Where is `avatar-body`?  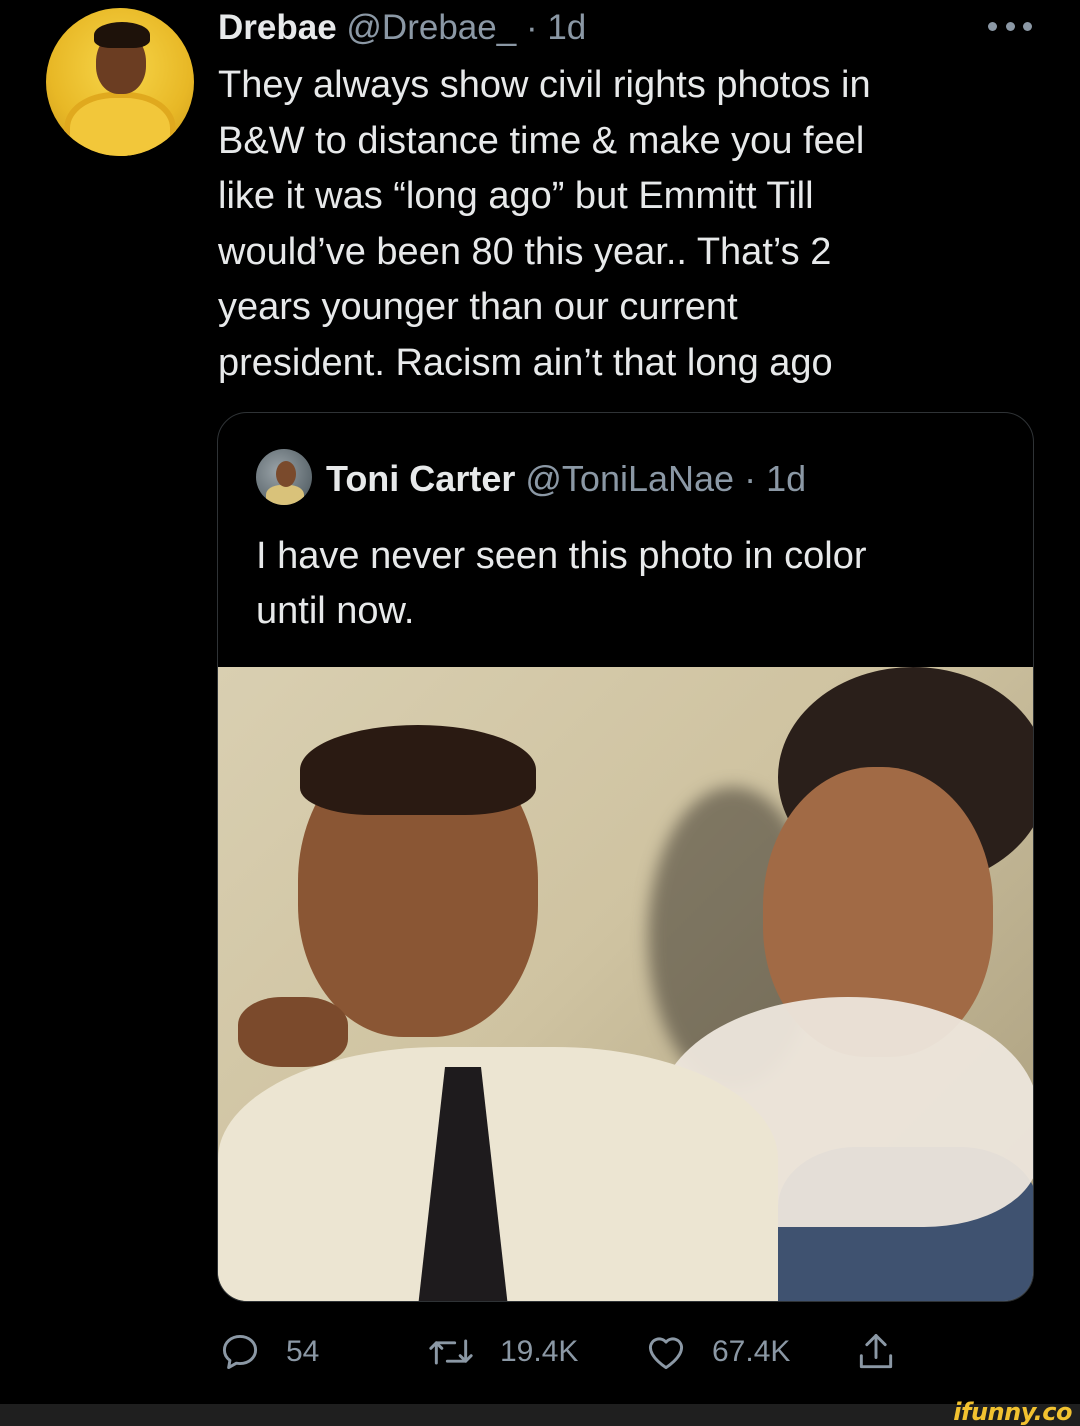 avatar-body is located at coordinates (120, 124).